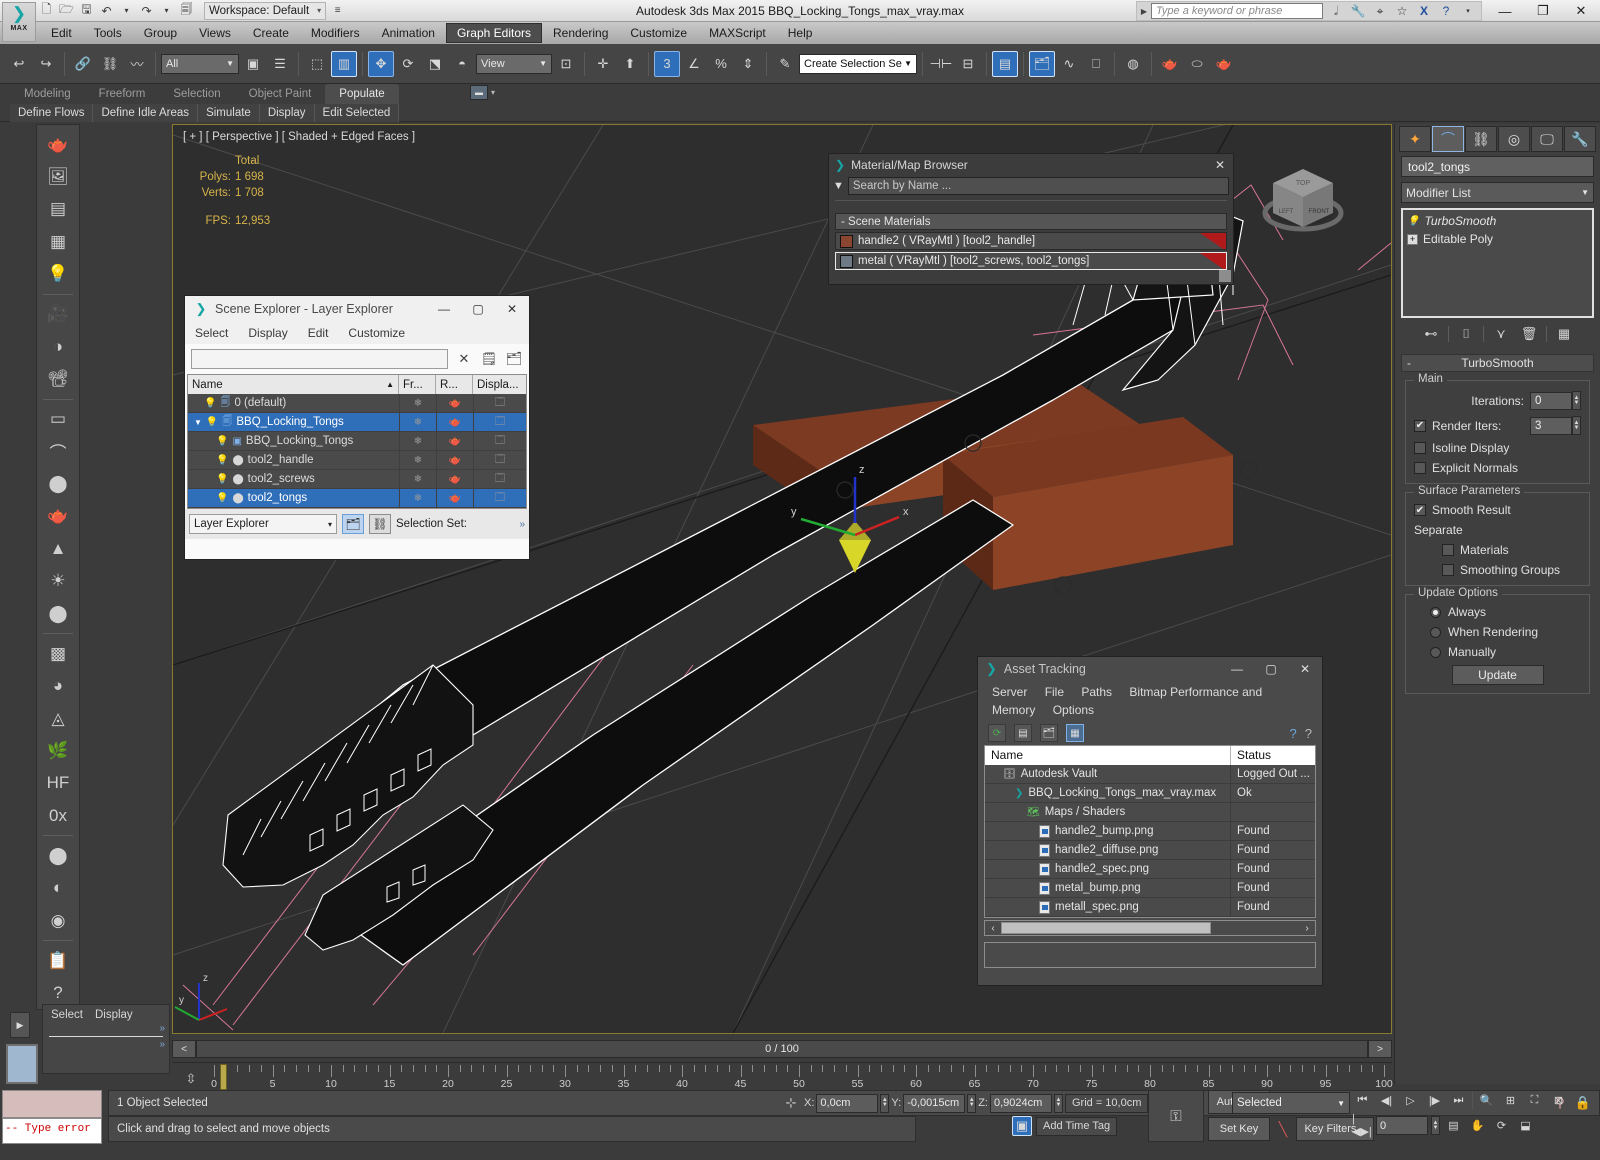 The width and height of the screenshot is (1600, 1160). I want to click on redo-toolbar-icon: ↪, so click(46, 64).